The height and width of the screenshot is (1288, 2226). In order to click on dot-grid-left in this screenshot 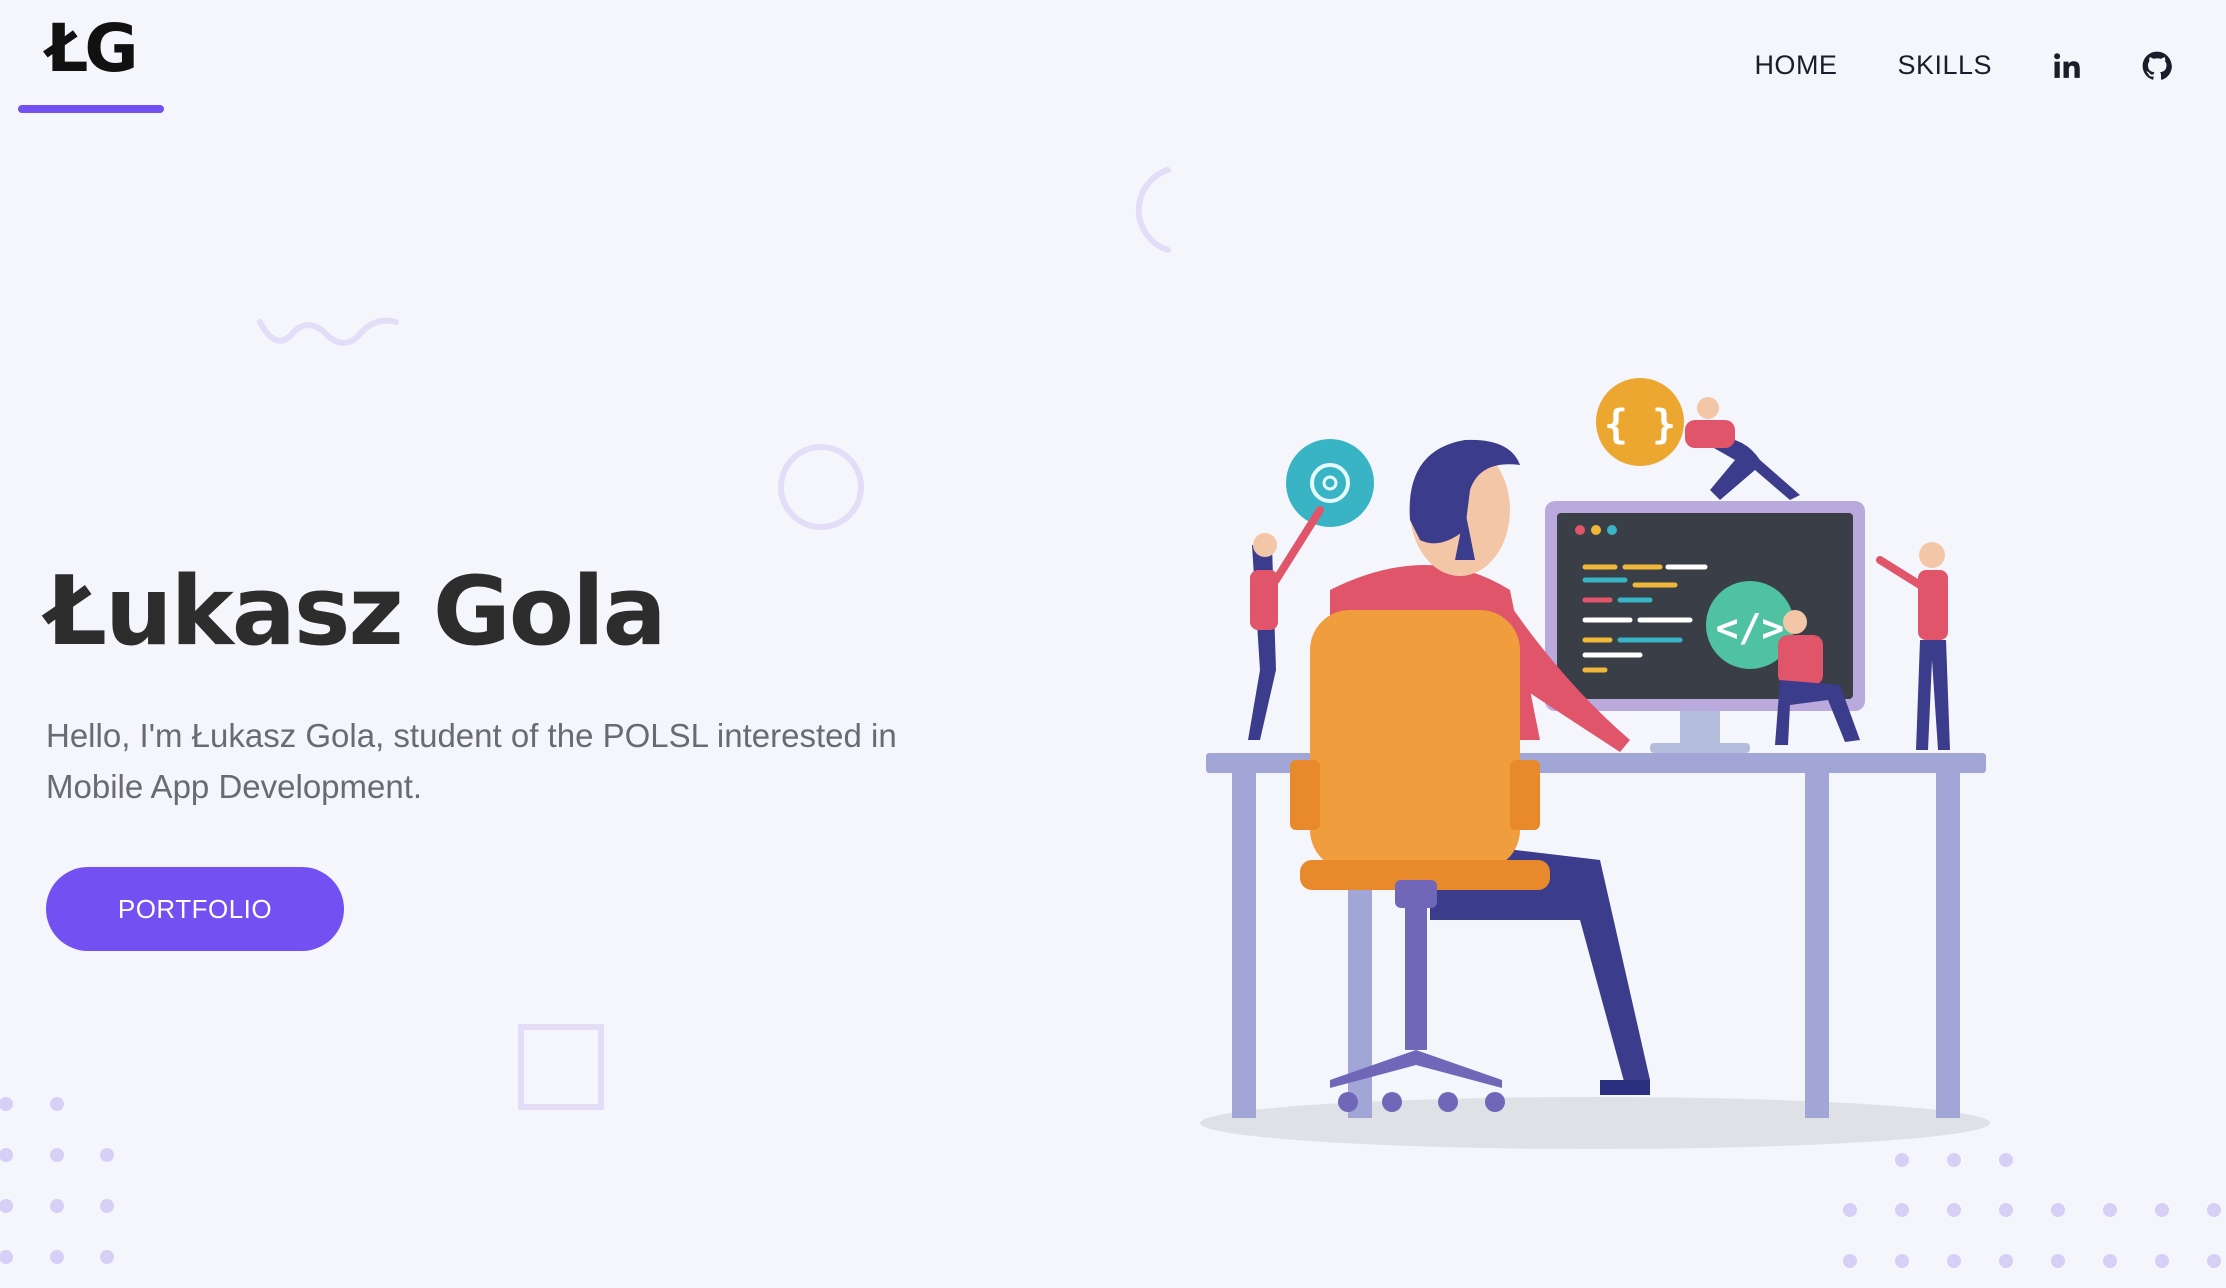, I will do `click(57, 1180)`.